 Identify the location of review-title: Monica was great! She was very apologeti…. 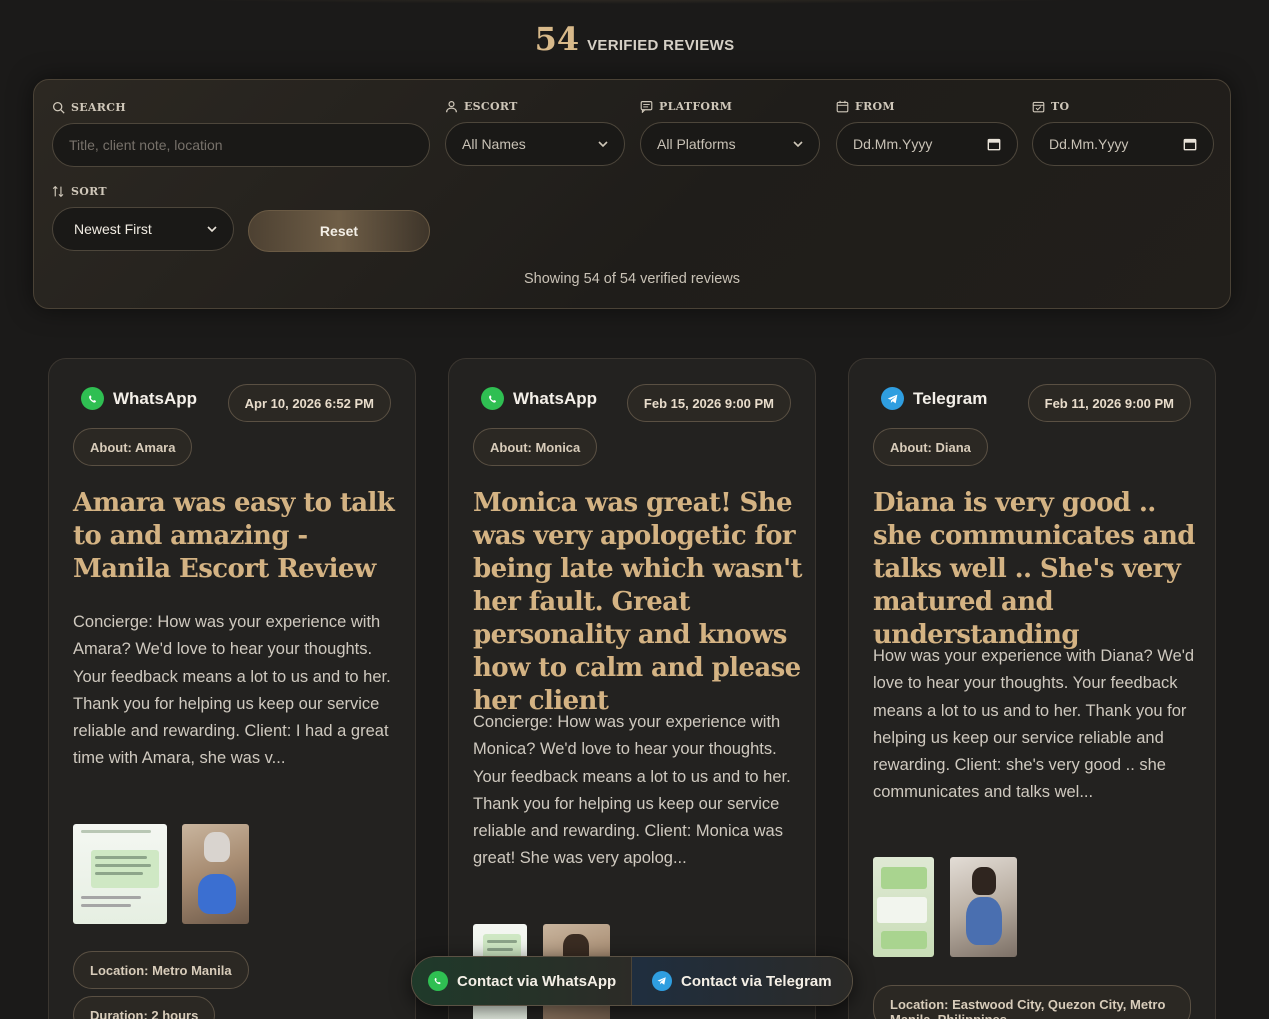
(638, 602).